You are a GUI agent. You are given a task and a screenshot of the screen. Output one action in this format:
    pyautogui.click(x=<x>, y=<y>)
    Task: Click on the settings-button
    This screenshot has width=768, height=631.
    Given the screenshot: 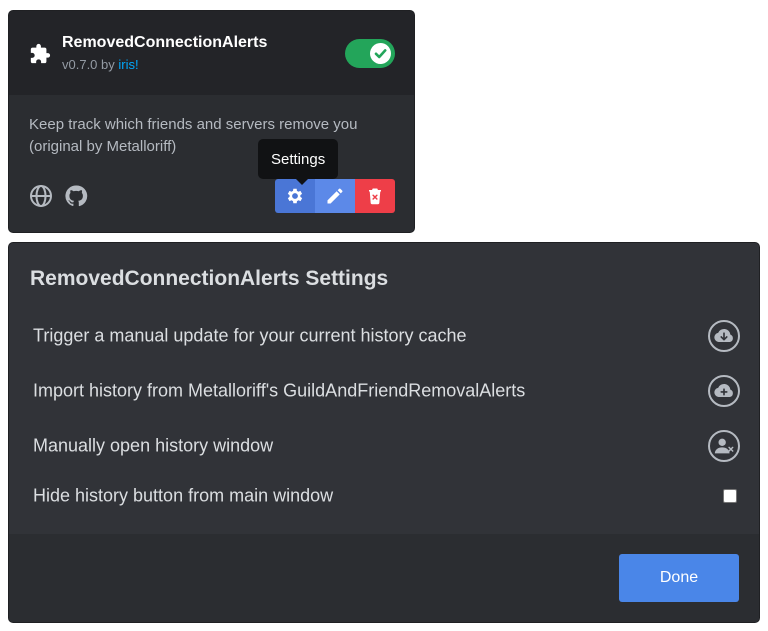 What is the action you would take?
    pyautogui.click(x=295, y=196)
    